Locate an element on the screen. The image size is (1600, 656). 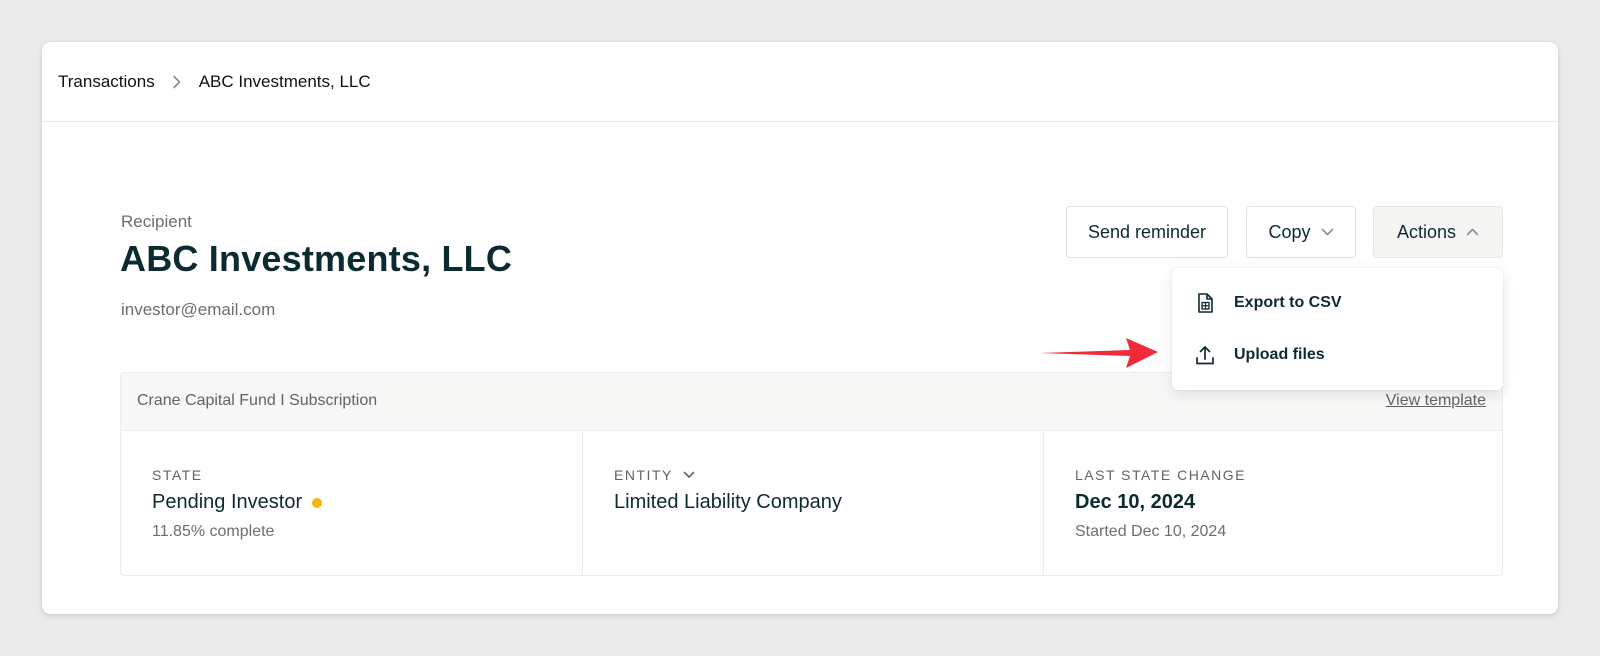
copy-button: Copy is located at coordinates (1301, 232).